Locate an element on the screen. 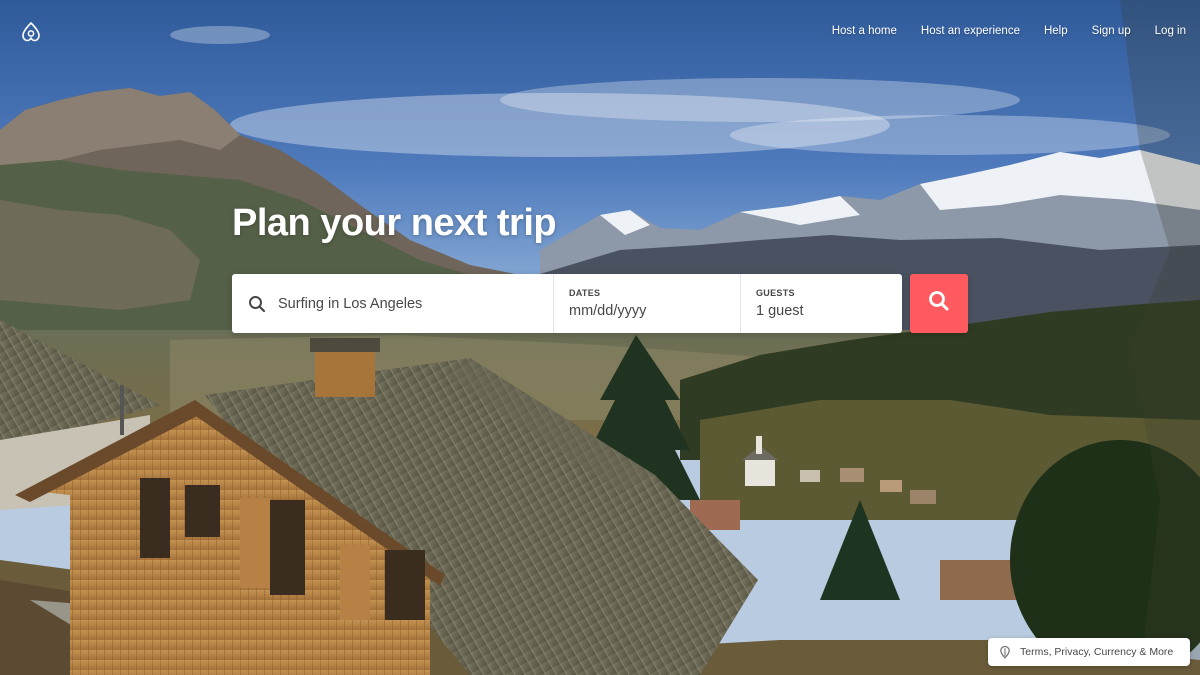 This screenshot has height=675, width=1200. nav-host-an-experience: Host an experience is located at coordinates (970, 31).